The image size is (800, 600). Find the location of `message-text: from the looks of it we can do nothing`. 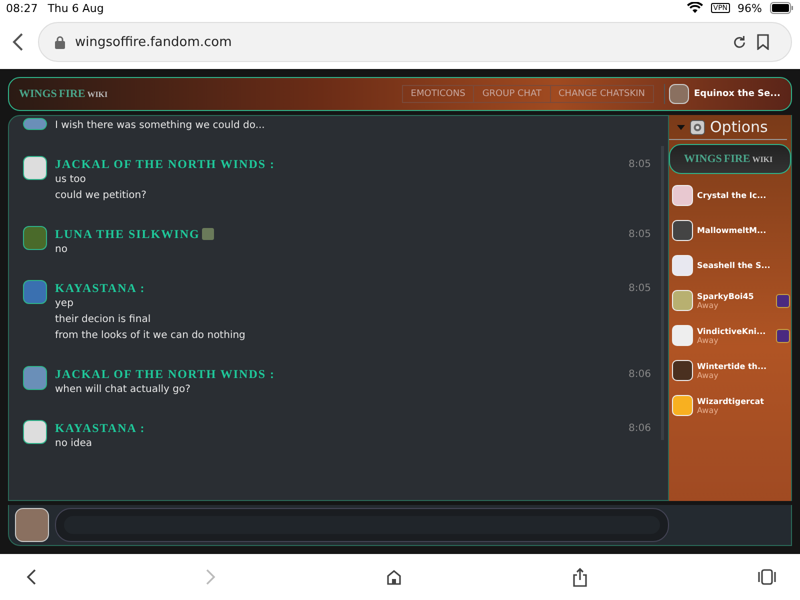

message-text: from the looks of it we can do nothing is located at coordinates (150, 336).